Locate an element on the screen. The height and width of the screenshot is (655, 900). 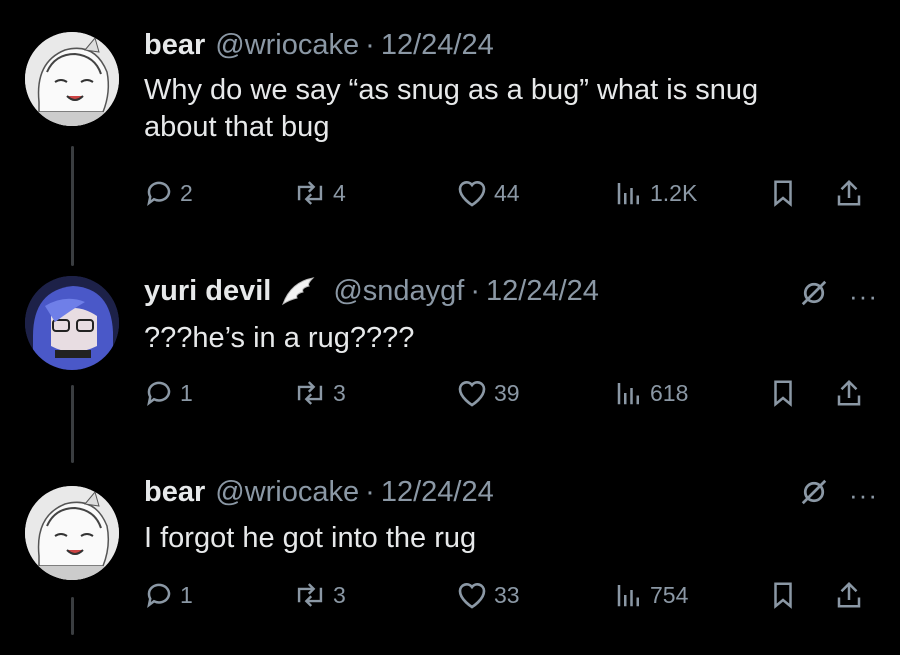
post-text-line: about that bug is located at coordinates (237, 127).